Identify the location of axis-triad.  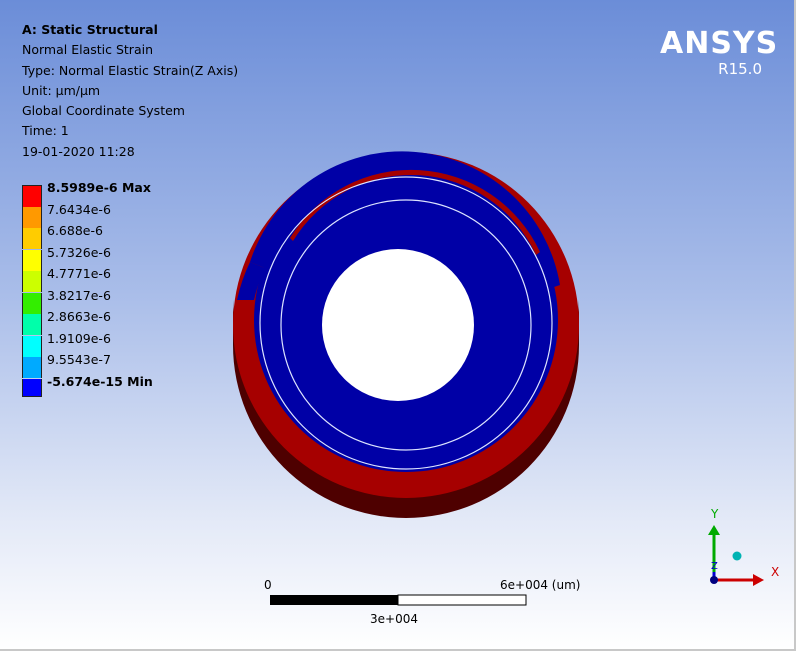
(740, 547).